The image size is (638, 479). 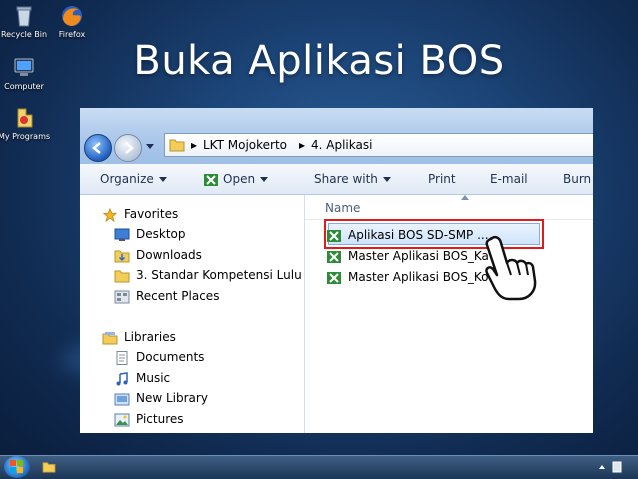 What do you see at coordinates (139, 337) in the screenshot?
I see `nav-libraries: Libraries` at bounding box center [139, 337].